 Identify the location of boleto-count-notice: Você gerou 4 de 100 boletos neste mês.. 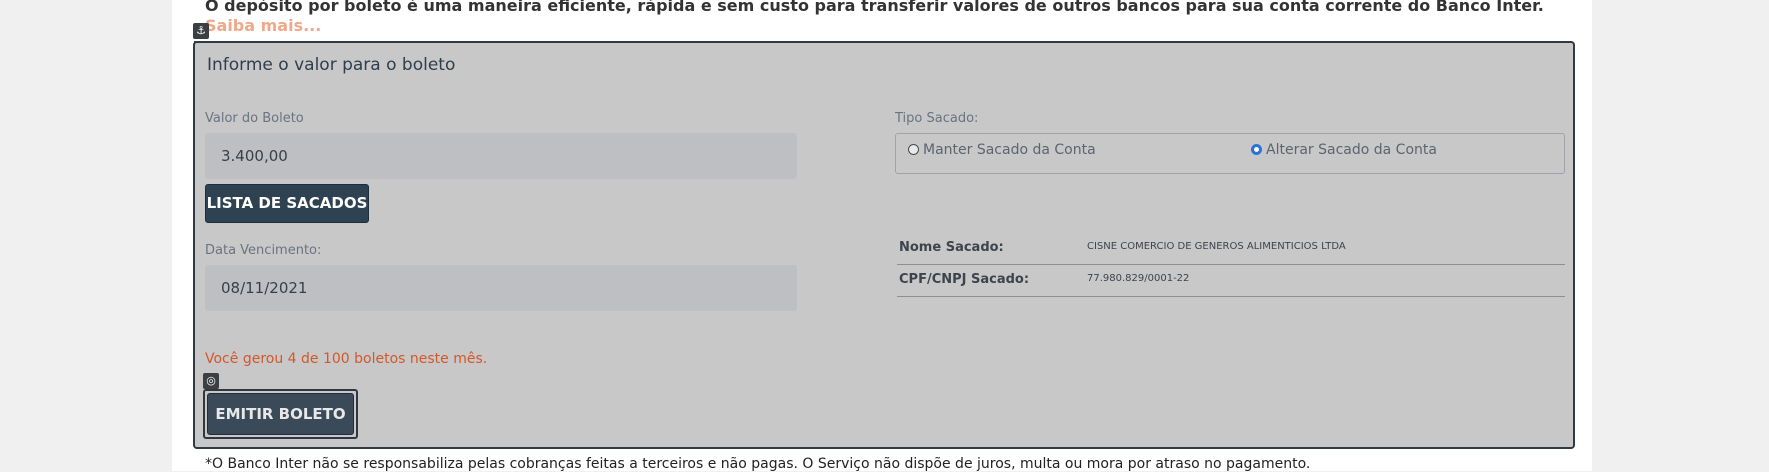
(346, 359).